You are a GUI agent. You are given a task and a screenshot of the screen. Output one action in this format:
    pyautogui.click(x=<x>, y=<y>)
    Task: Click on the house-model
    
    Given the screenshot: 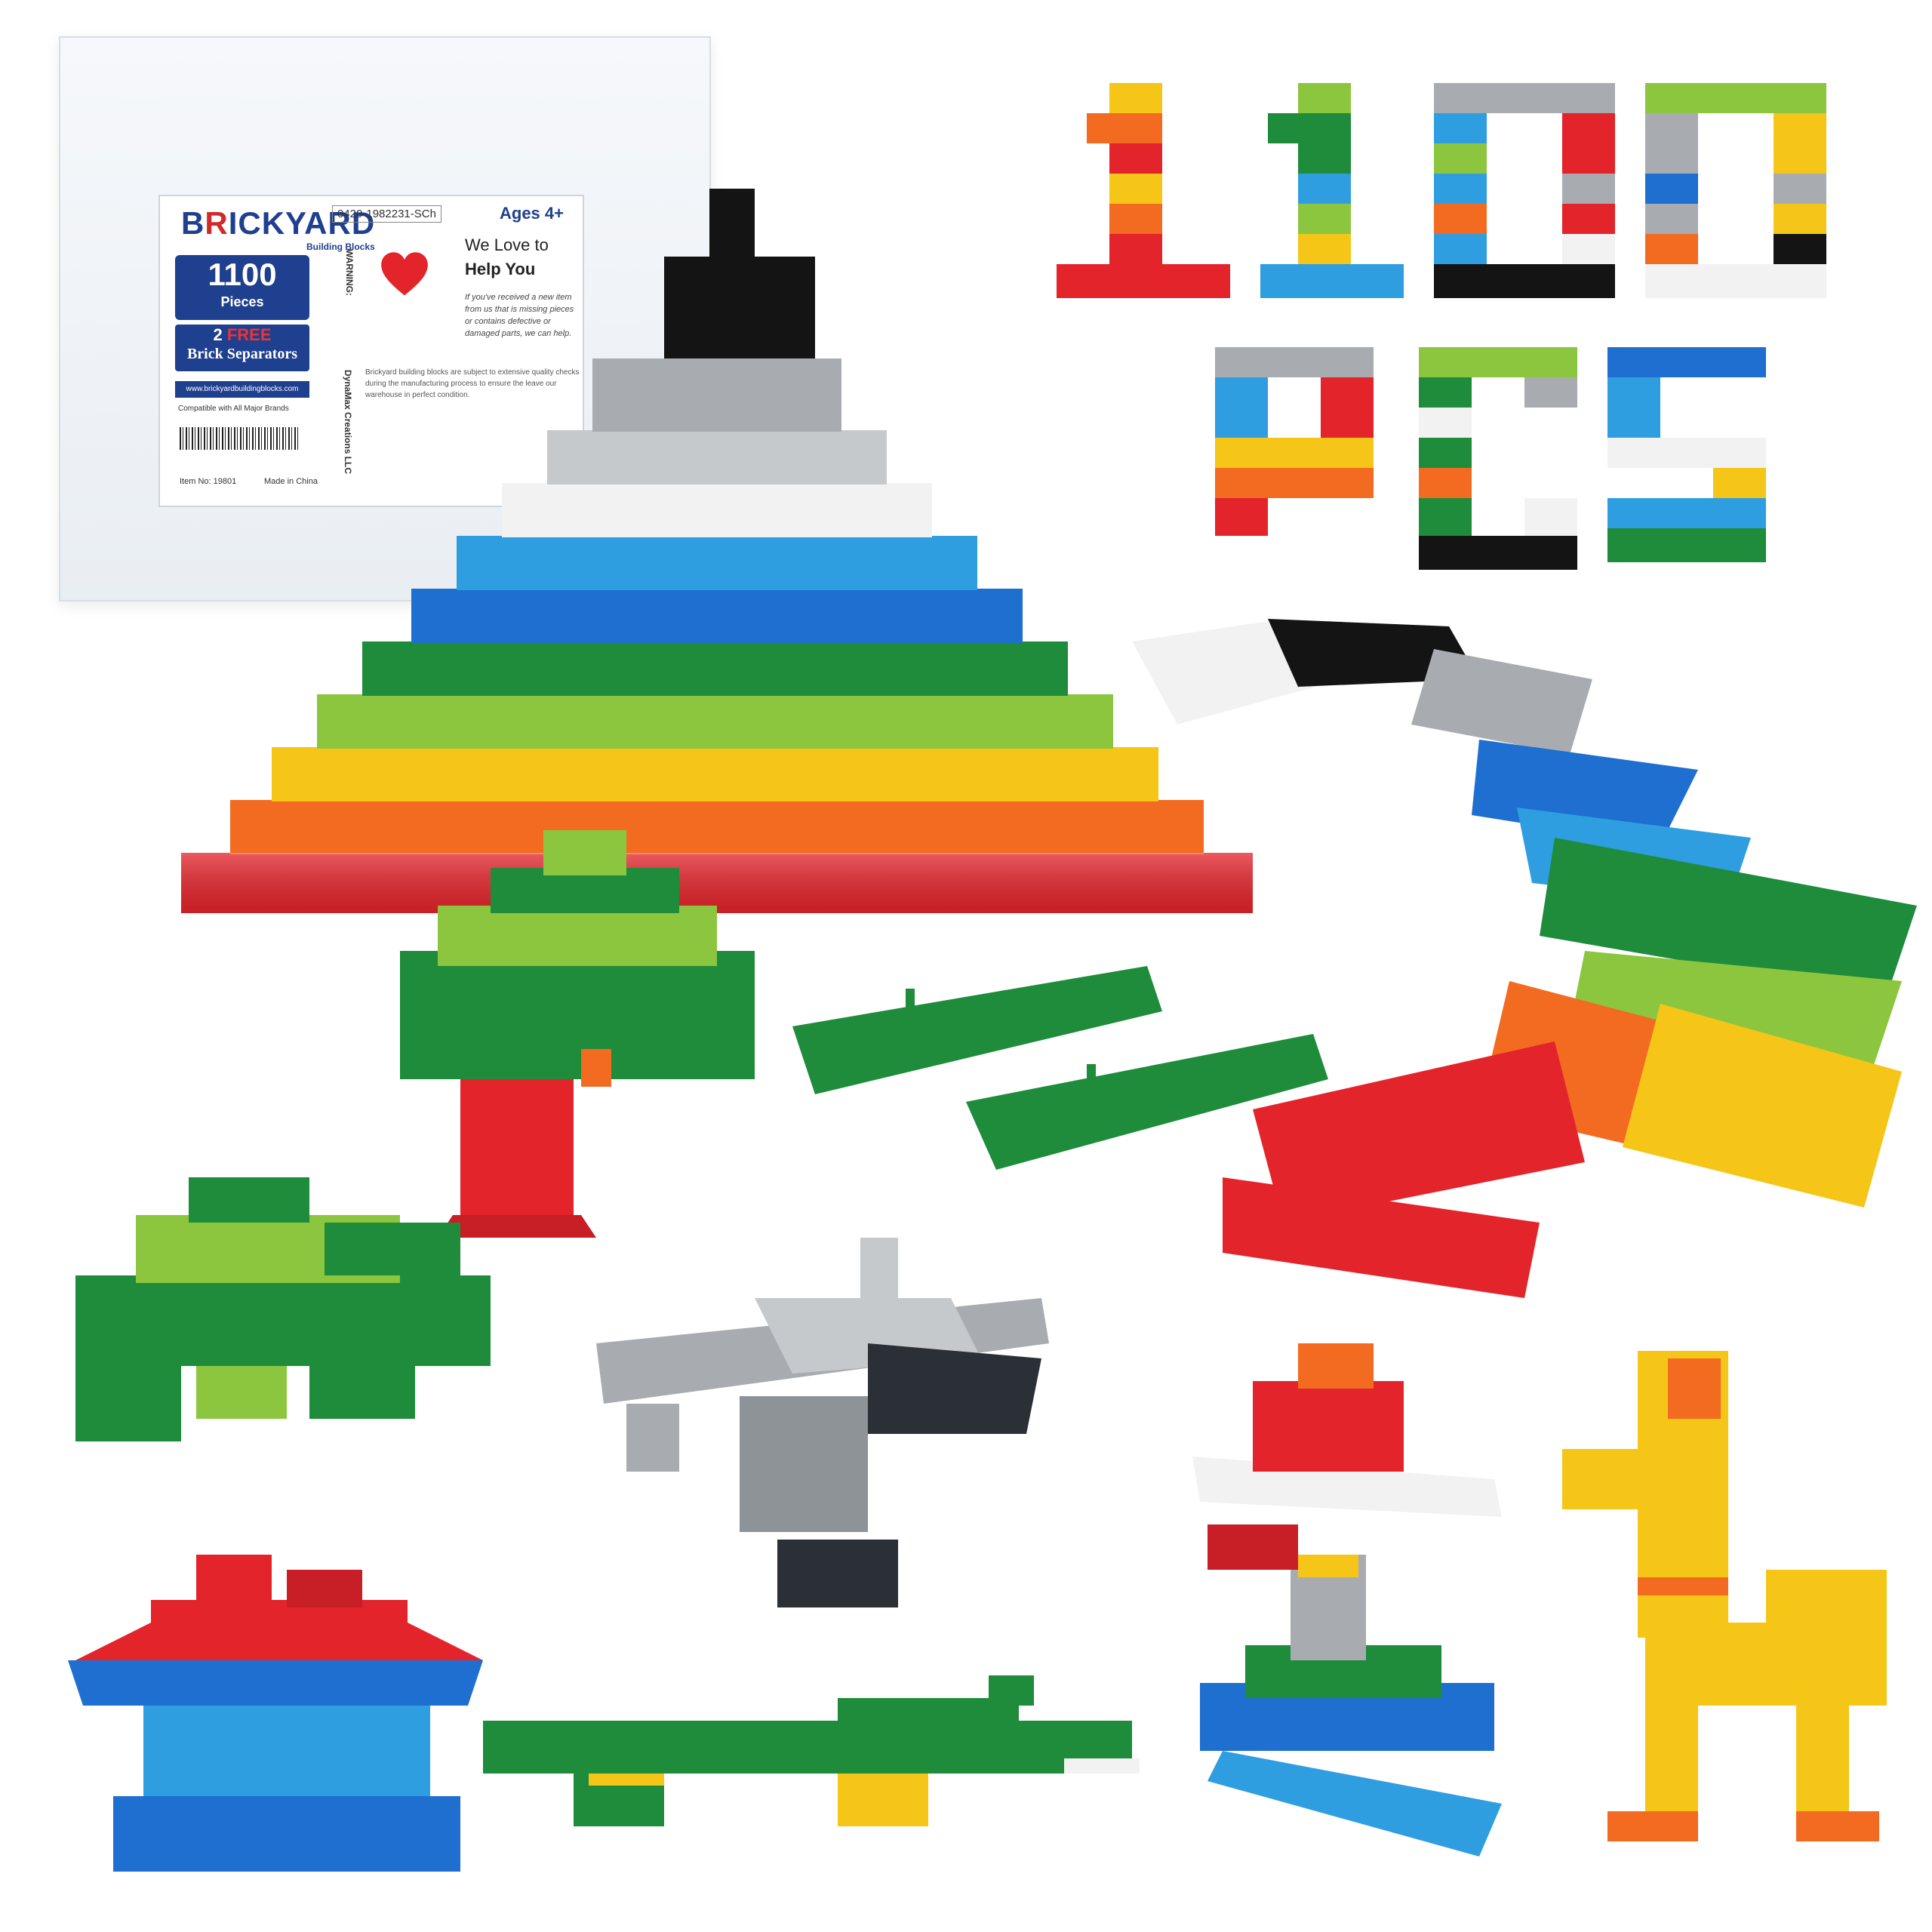 What is the action you would take?
    pyautogui.click(x=275, y=1713)
    